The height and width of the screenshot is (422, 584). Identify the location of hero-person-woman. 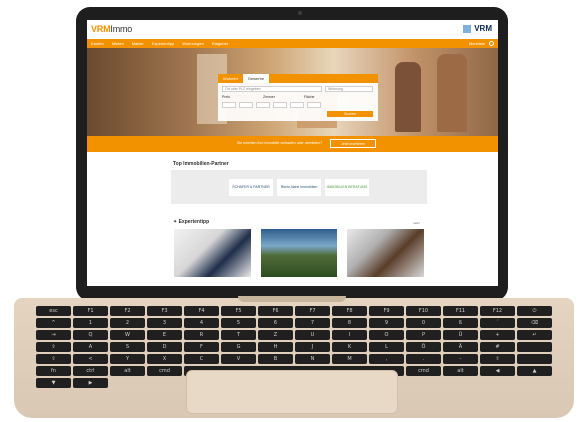
(408, 97).